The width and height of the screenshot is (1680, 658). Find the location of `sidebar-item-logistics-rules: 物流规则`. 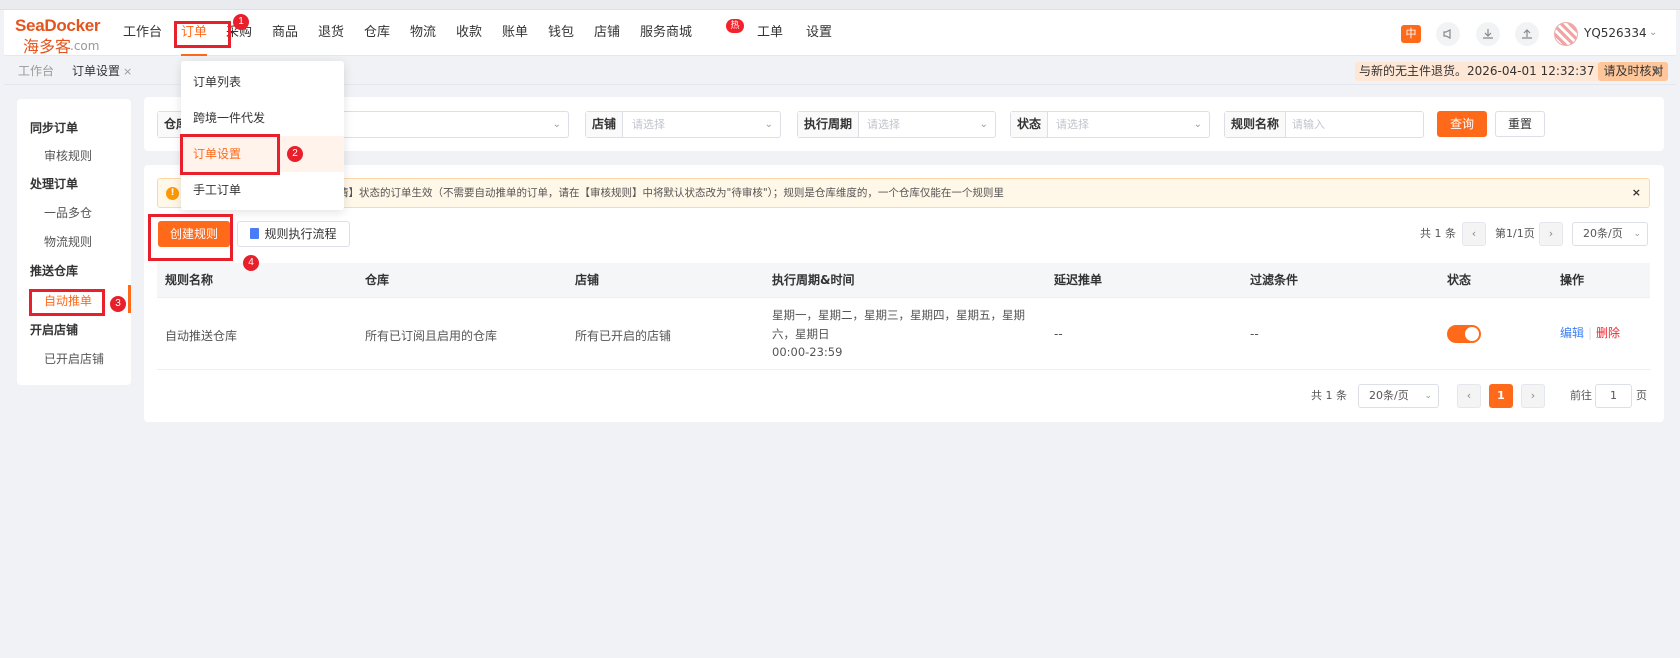

sidebar-item-logistics-rules: 物流规则 is located at coordinates (68, 241).